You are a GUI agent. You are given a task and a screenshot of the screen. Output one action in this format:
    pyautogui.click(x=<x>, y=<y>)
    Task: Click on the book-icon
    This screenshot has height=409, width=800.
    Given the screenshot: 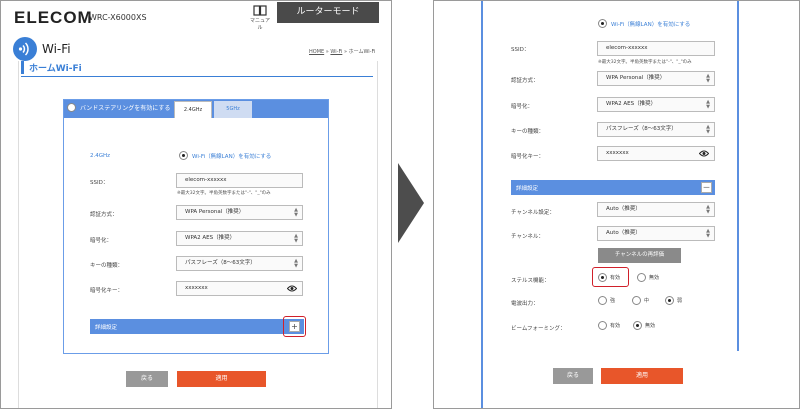 What is the action you would take?
    pyautogui.click(x=260, y=10)
    